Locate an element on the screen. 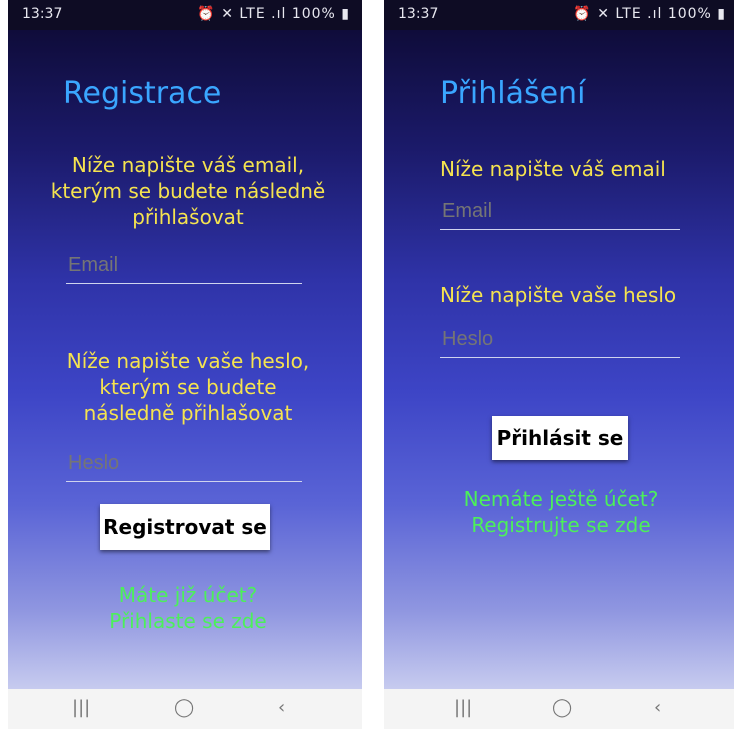  login-link: Máte již účet? Přihlaste se zde is located at coordinates (188, 608).